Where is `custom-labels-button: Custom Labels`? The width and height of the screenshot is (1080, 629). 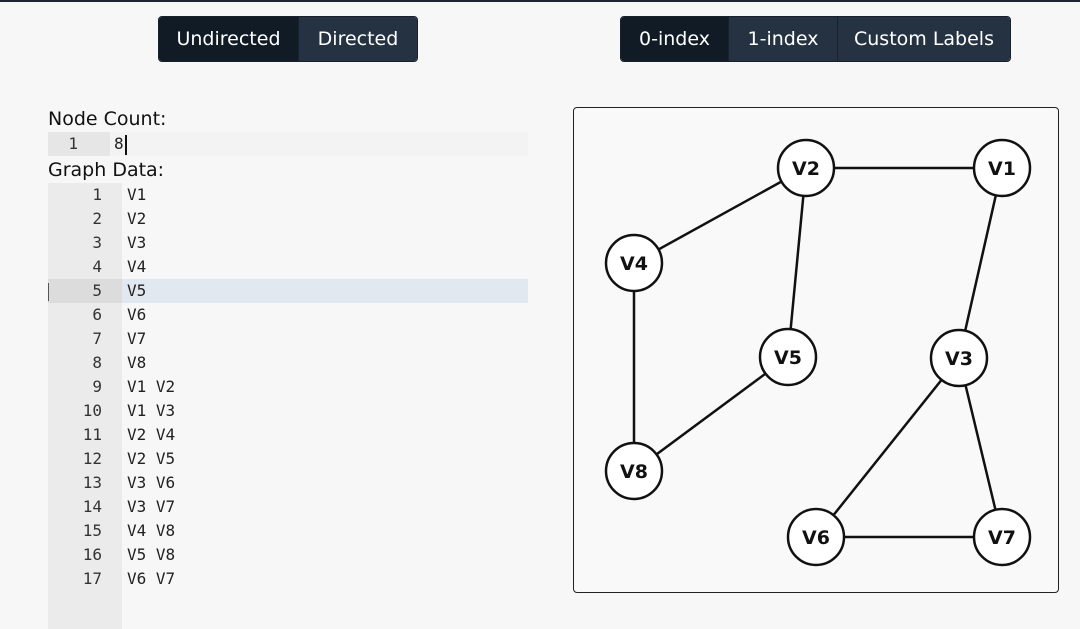
custom-labels-button: Custom Labels is located at coordinates (924, 39).